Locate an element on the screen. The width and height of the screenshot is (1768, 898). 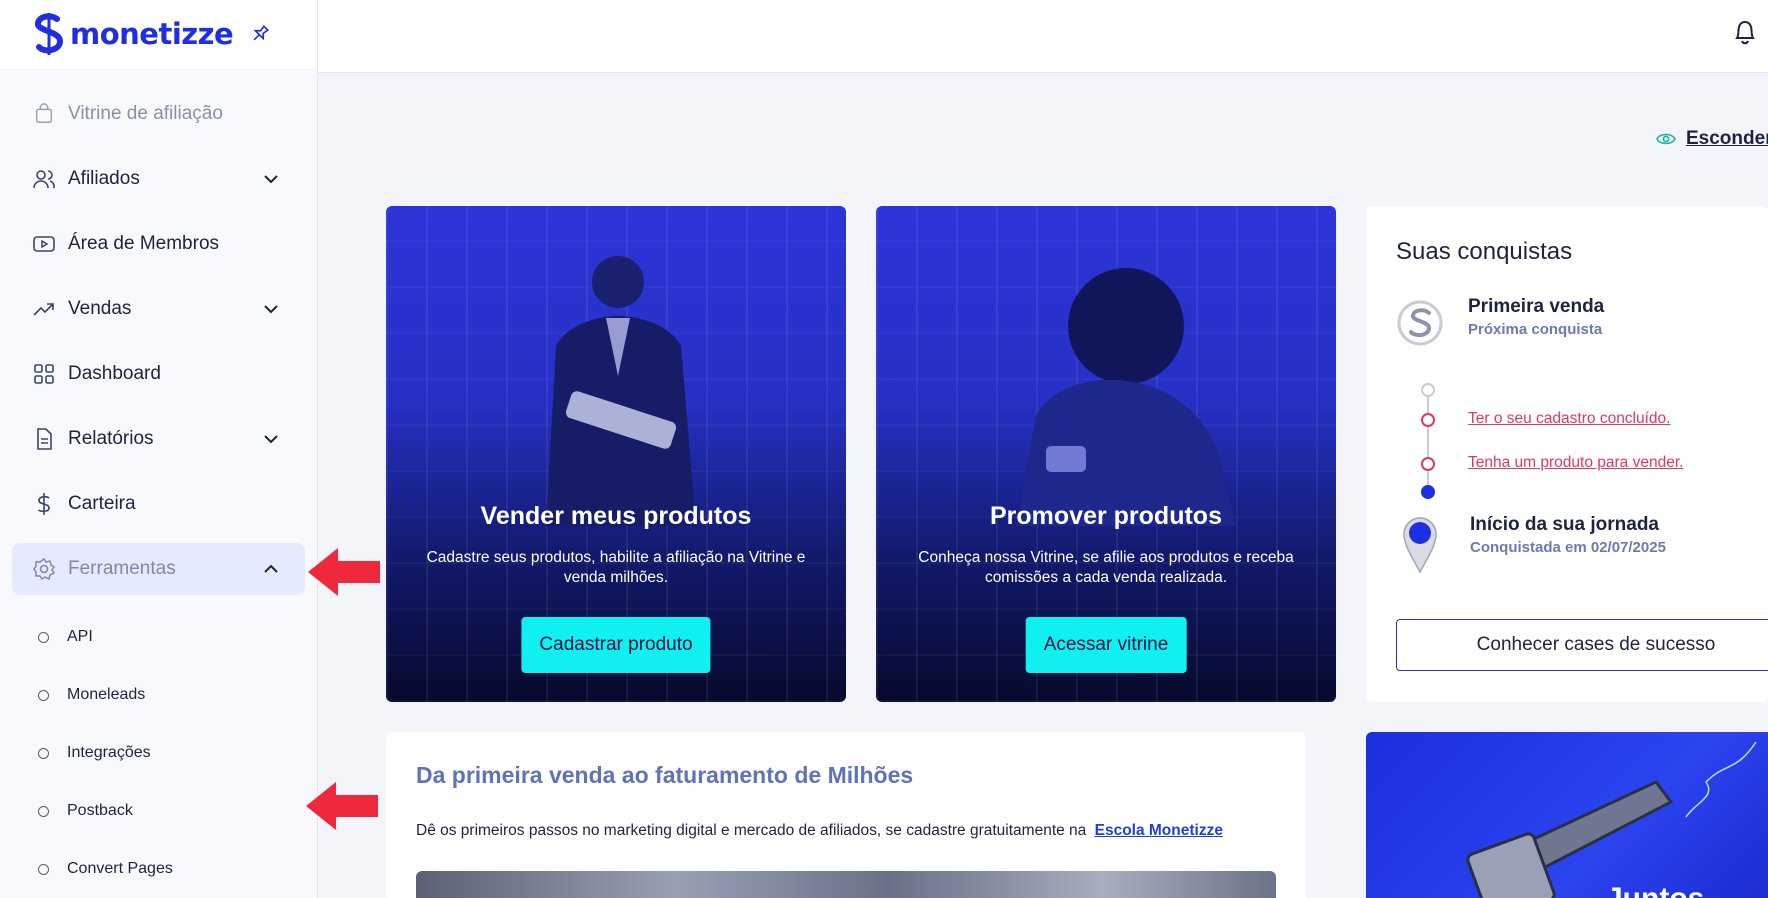
task-link: Ter o seu cadastro concluído. is located at coordinates (1569, 419).